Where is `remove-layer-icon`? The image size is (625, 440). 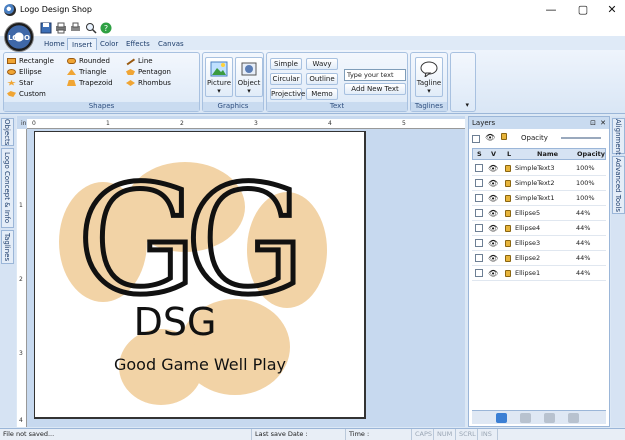
remove-layer-icon is located at coordinates (525, 418).